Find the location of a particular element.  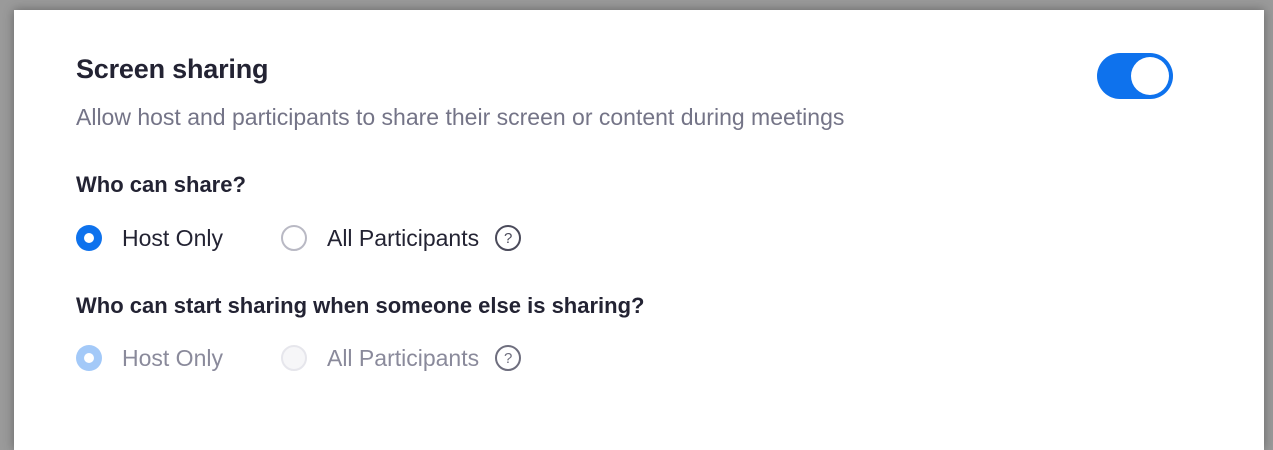

host-only-radio is located at coordinates (89, 238).